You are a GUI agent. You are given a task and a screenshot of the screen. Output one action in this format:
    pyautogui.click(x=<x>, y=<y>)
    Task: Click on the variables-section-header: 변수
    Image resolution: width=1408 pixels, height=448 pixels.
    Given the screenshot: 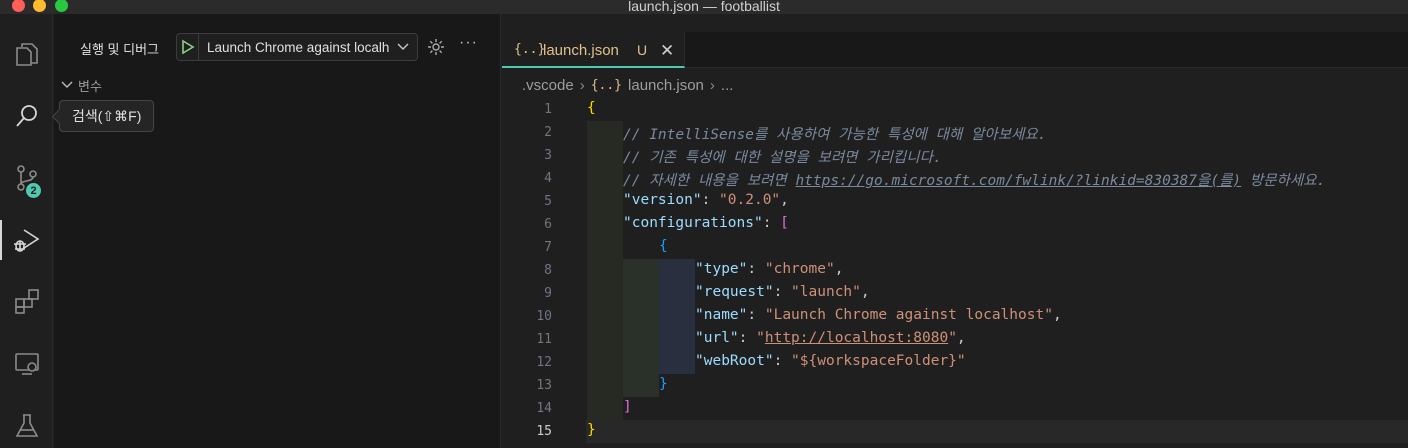 What is the action you would take?
    pyautogui.click(x=81, y=85)
    